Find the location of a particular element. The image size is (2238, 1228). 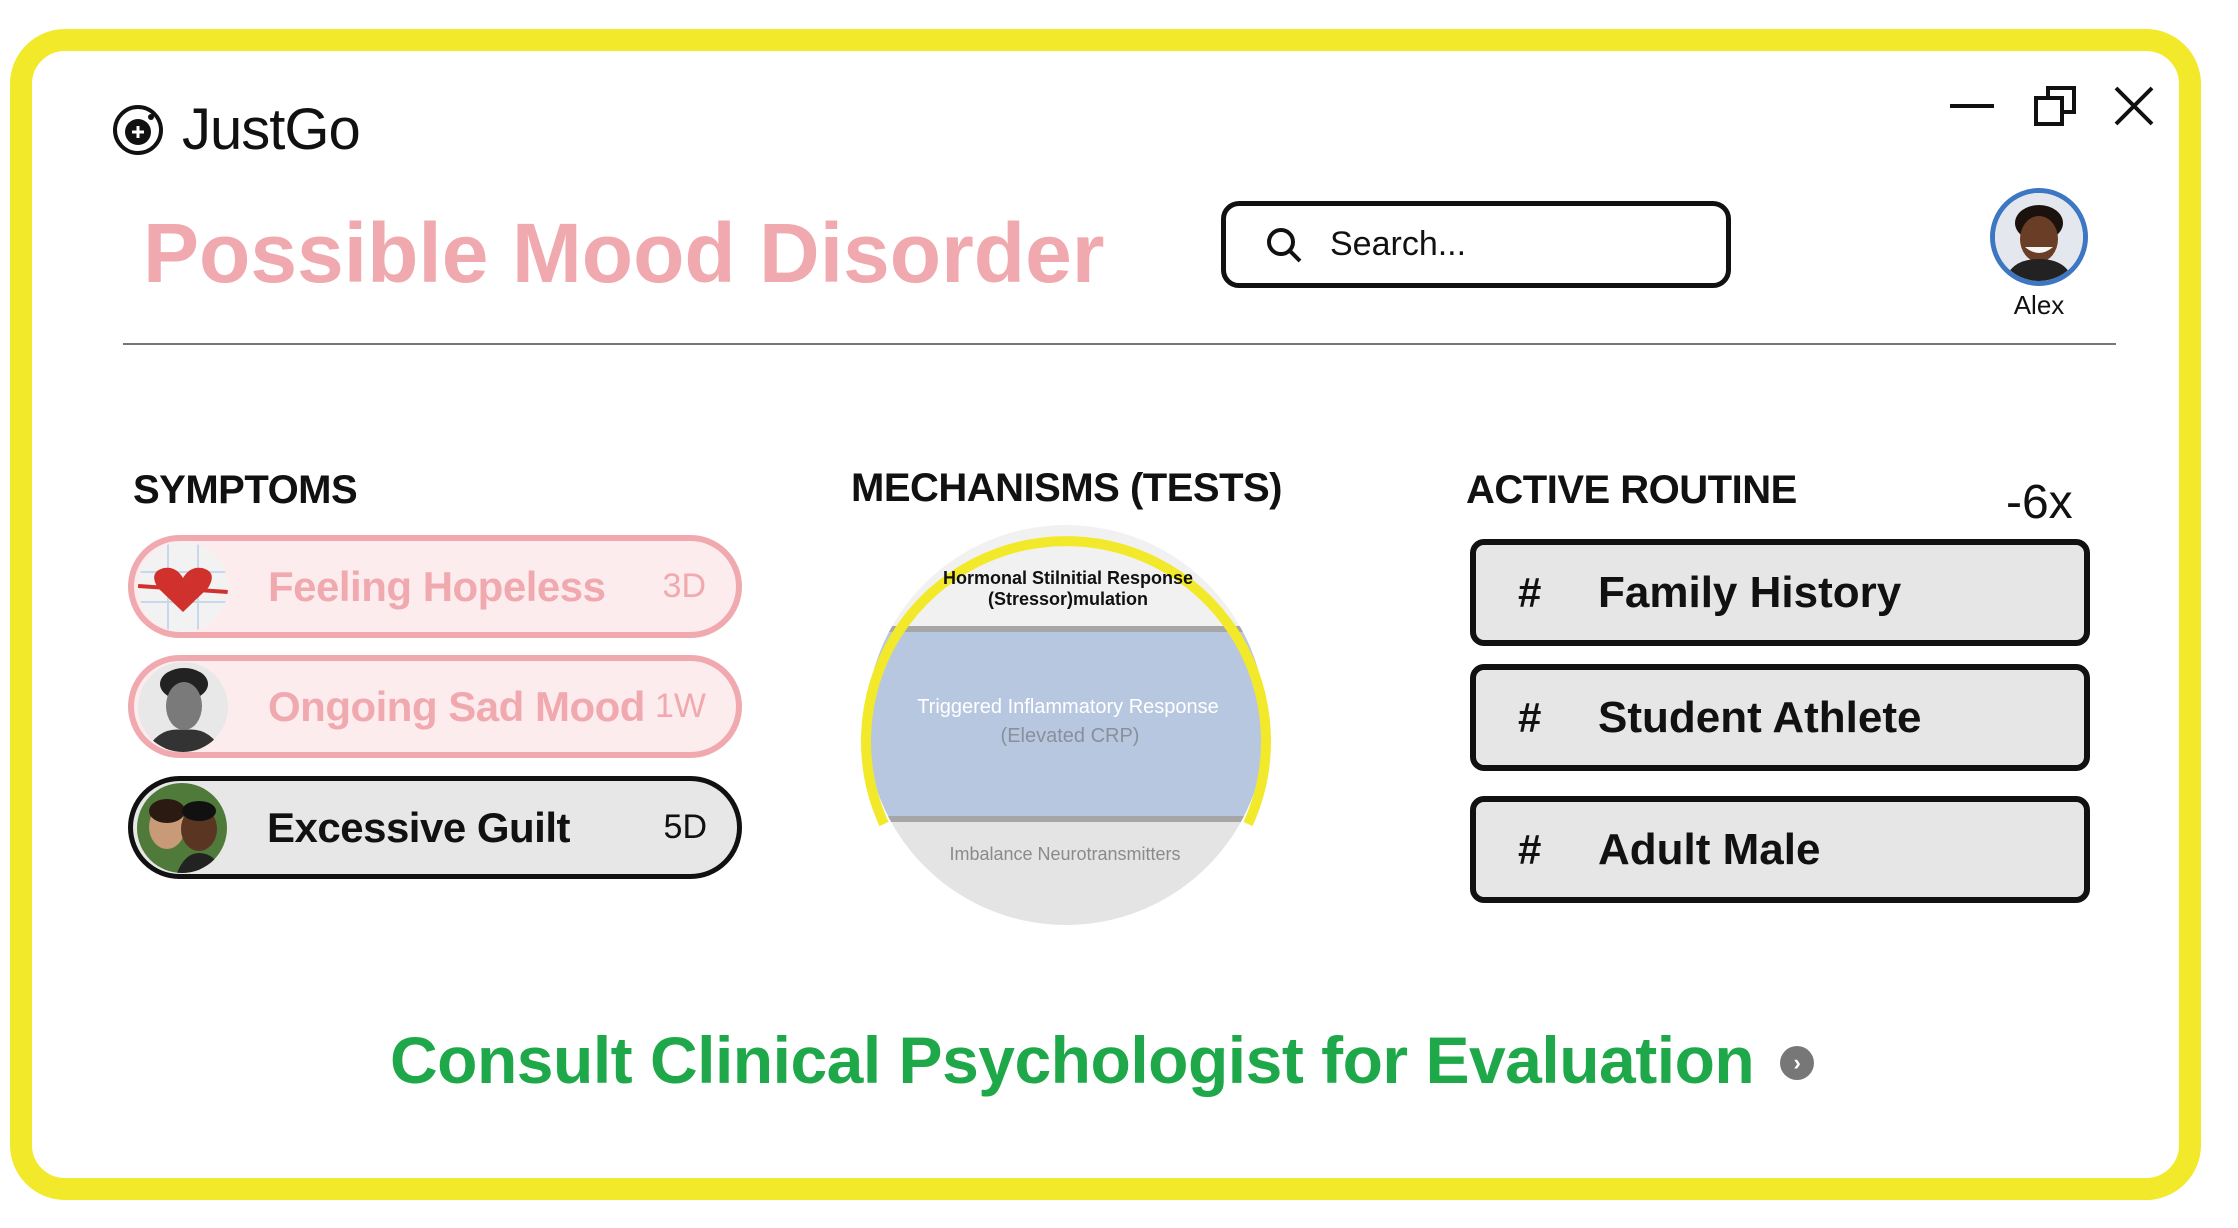

header-divider is located at coordinates (1119, 344).